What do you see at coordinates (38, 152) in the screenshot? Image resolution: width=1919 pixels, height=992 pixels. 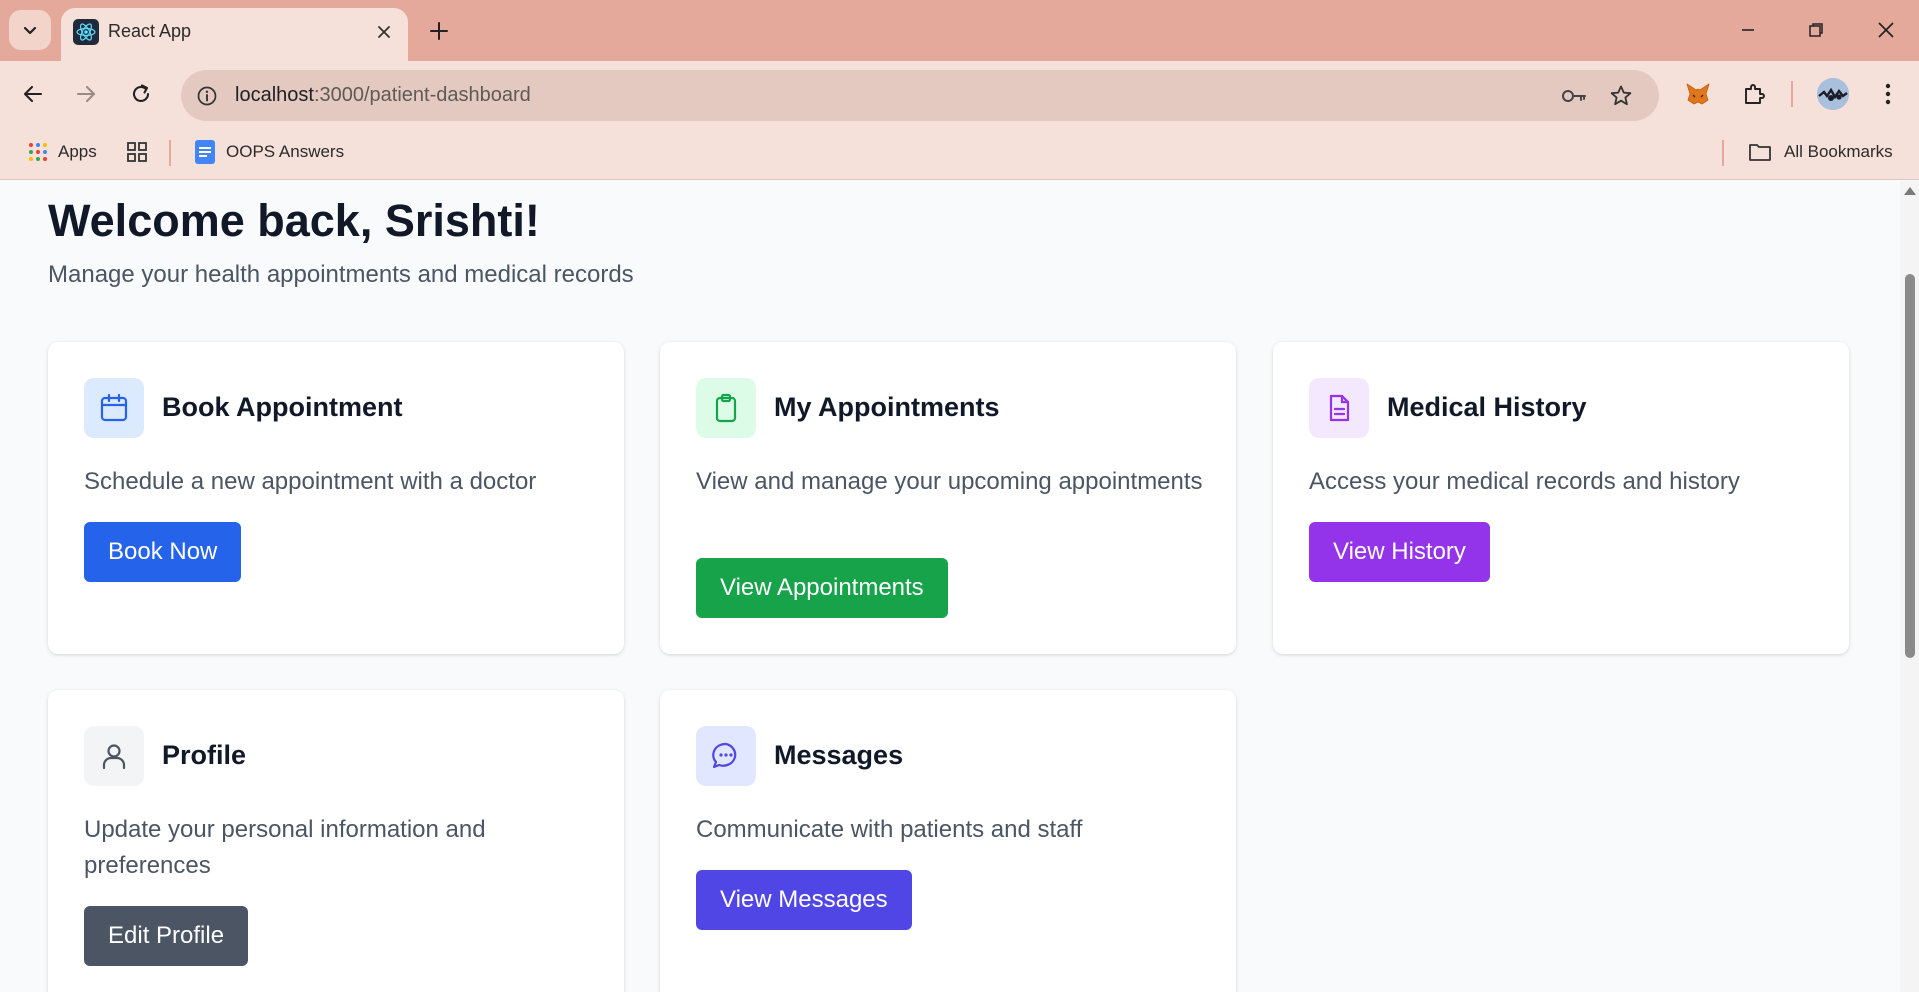 I see `apps-grid-icon` at bounding box center [38, 152].